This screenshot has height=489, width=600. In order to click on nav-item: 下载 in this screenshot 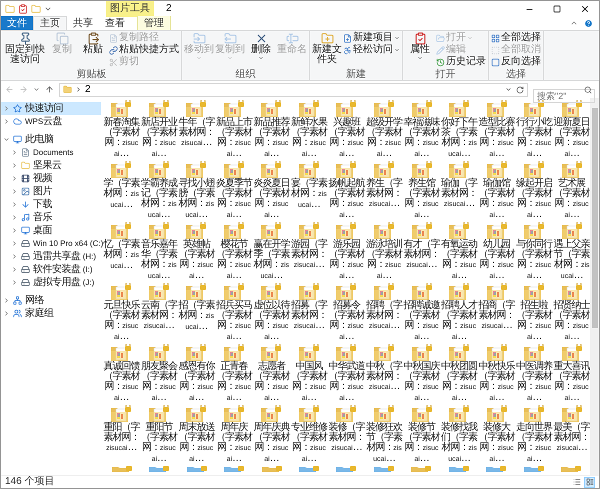, I will do `click(51, 204)`.